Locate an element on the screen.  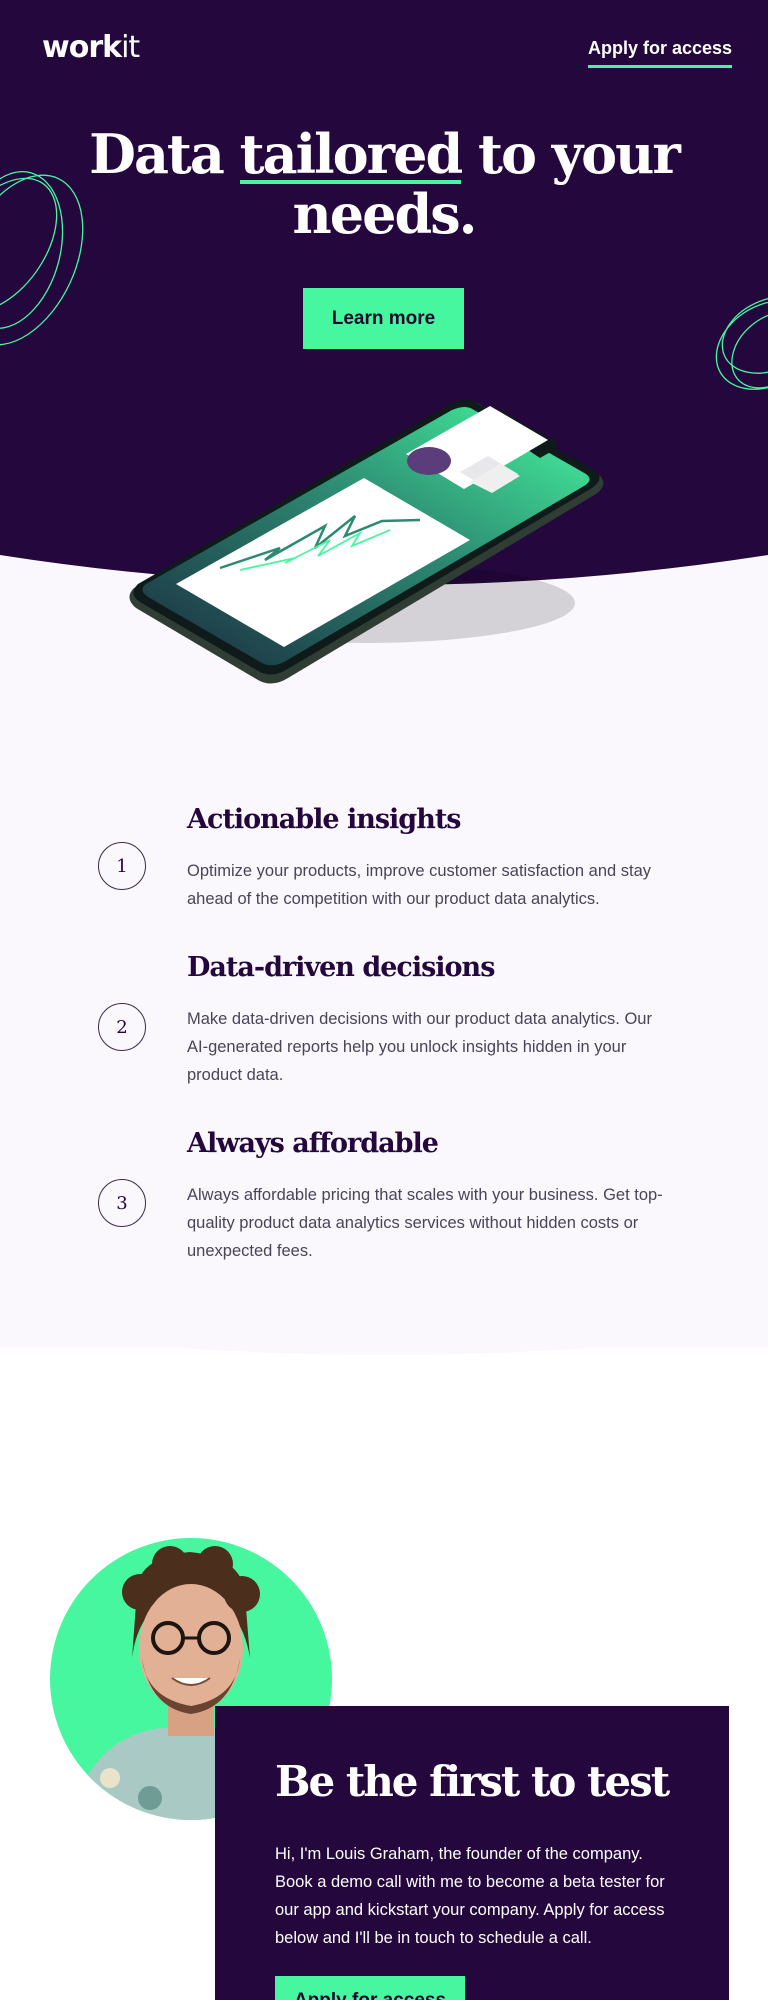
feature-number-badge: 3 is located at coordinates (122, 1203).